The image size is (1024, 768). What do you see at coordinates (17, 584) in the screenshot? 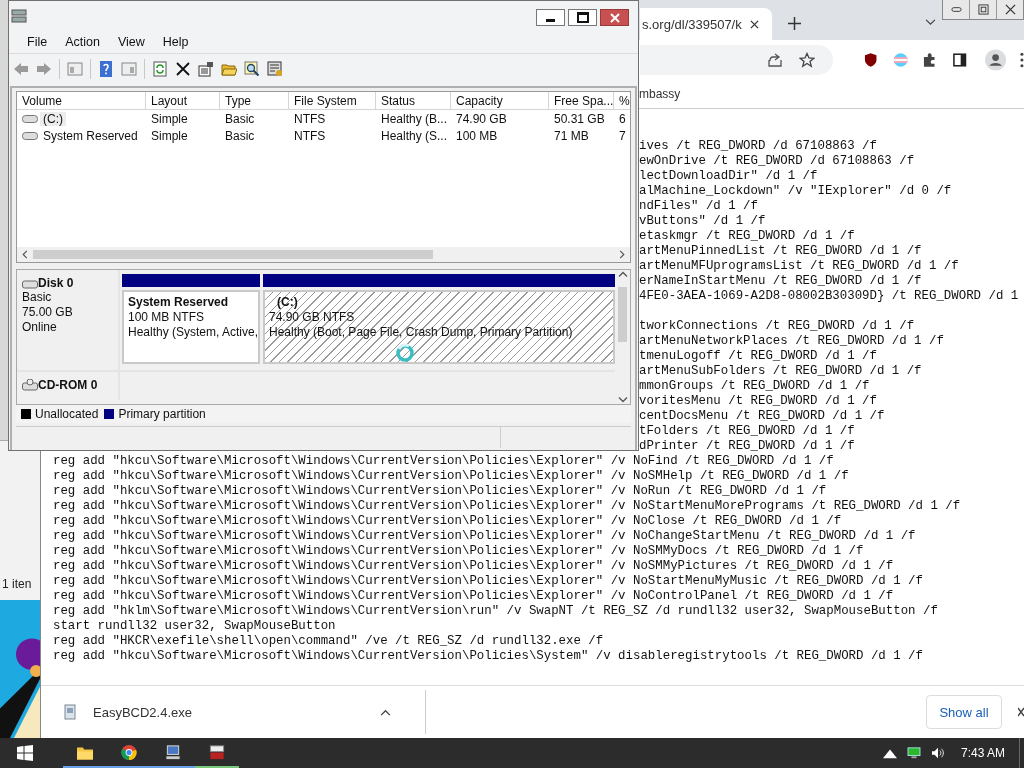
I see `status-text: 1 iten` at bounding box center [17, 584].